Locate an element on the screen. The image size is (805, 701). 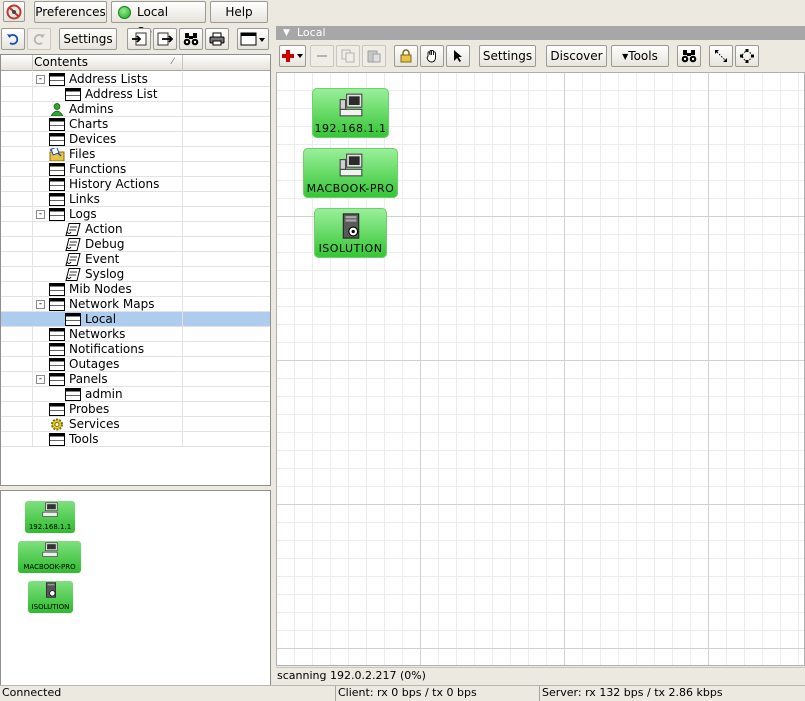
tree-item-notifications: Notifications is located at coordinates (135, 349).